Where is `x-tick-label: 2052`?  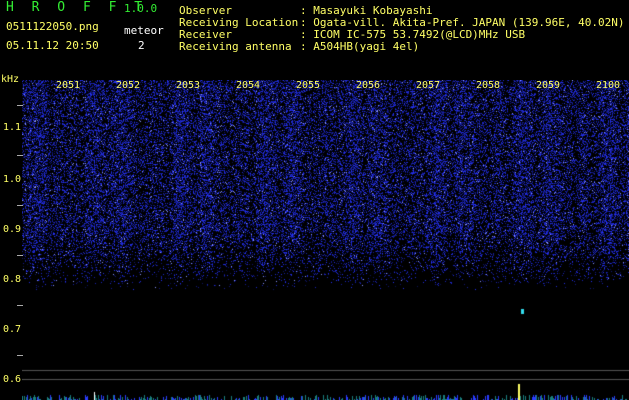
x-tick-label: 2052 is located at coordinates (128, 85).